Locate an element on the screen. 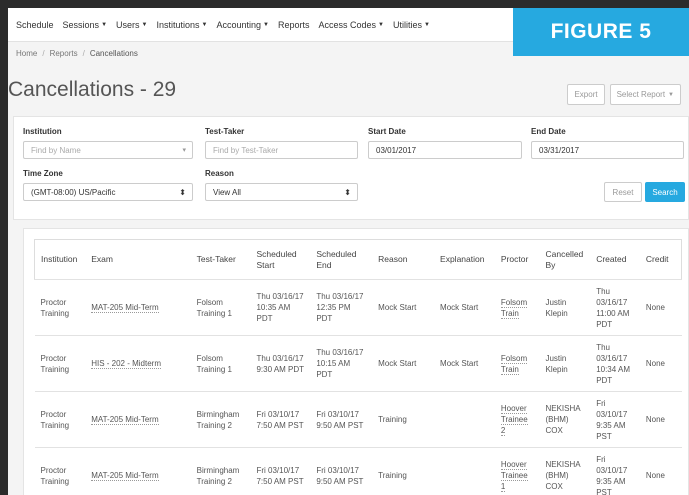 The width and height of the screenshot is (689, 495). column-header-proctor: Proctor is located at coordinates (517, 259).